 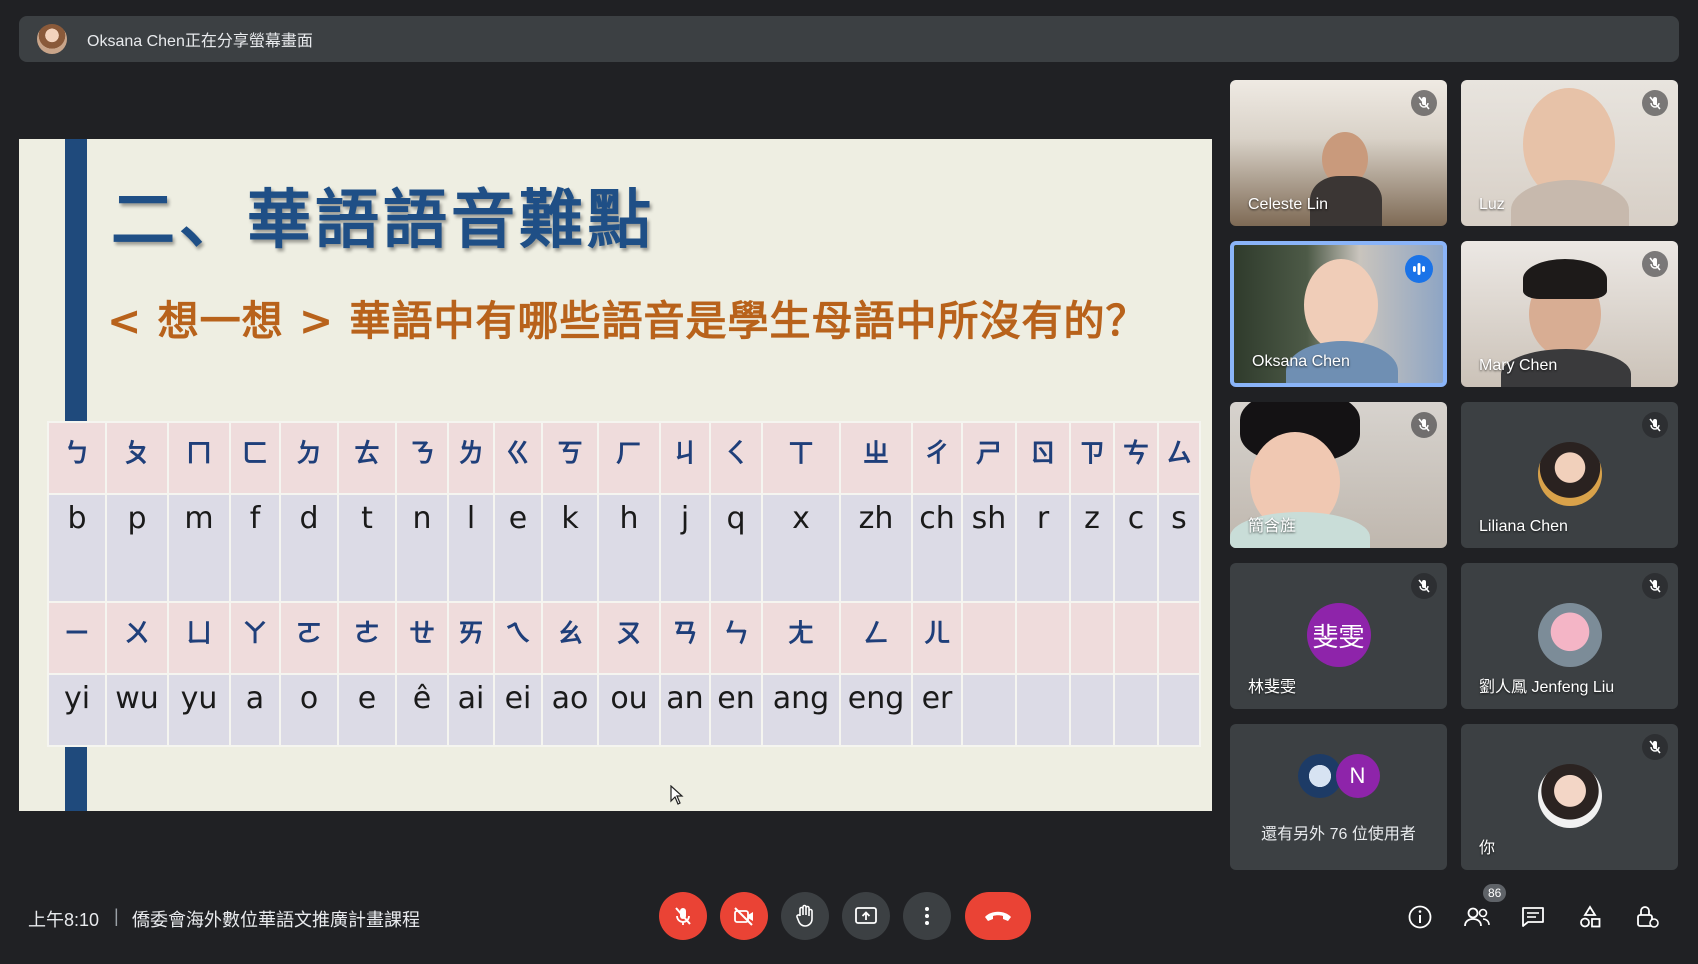 I want to click on participant-tile: 簡含旌, so click(x=1338, y=475).